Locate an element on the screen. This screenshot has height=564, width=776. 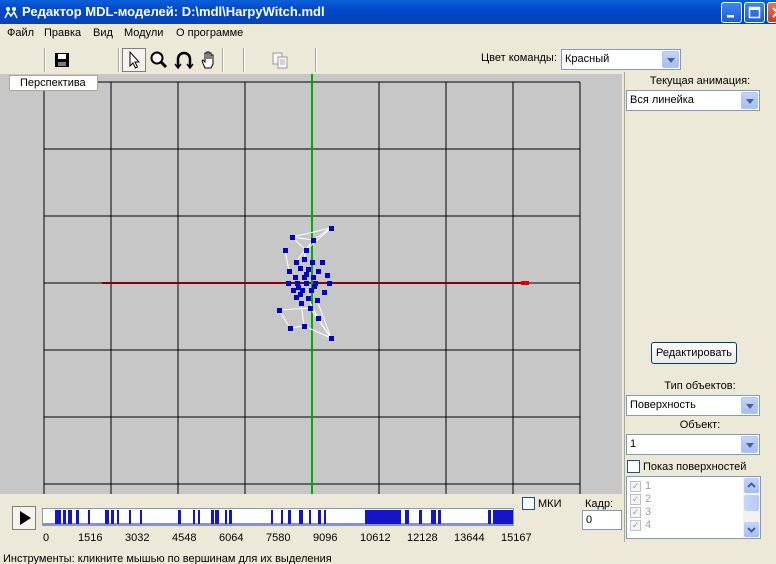
scroll-down-button is located at coordinates (751, 529).